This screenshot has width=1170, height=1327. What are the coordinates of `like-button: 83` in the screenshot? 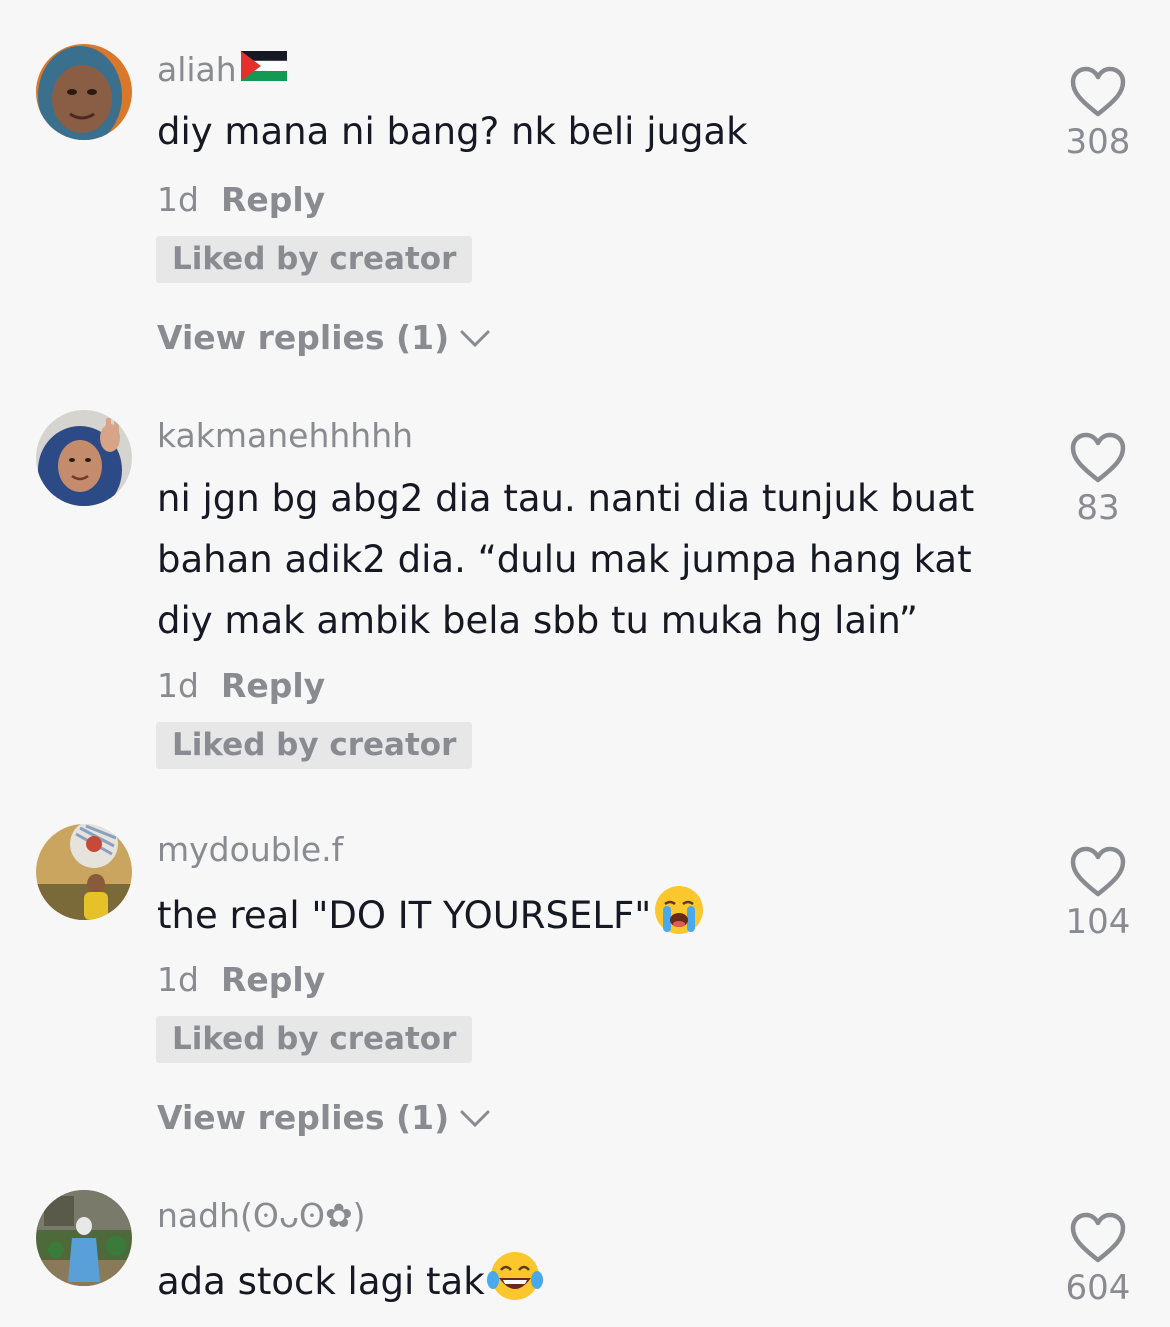 It's located at (1098, 480).